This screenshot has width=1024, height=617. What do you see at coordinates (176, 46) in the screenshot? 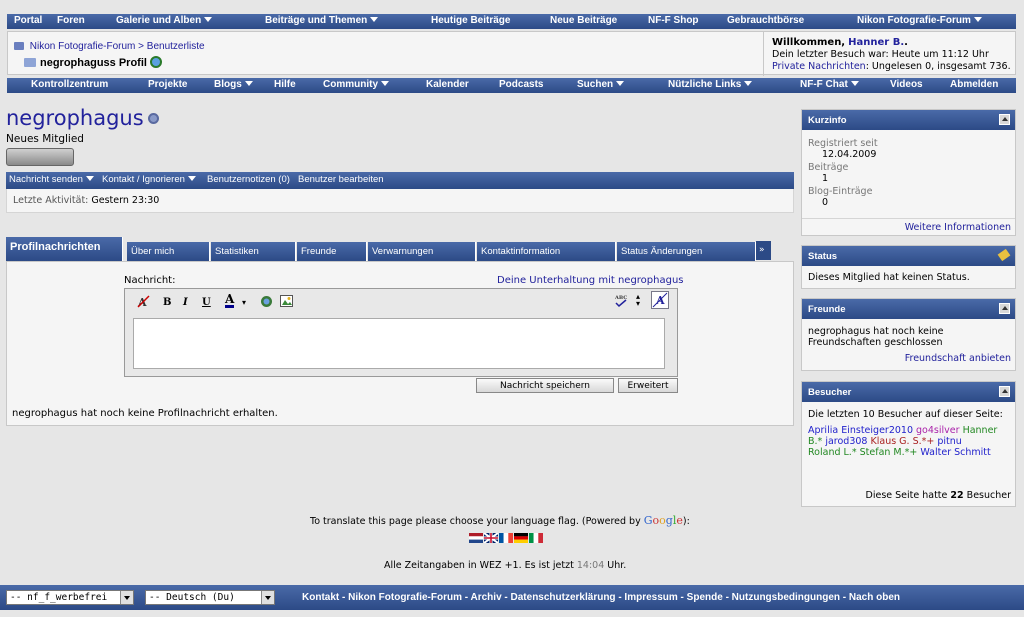
I see `breadcrumb-parent: Benutzerliste` at bounding box center [176, 46].